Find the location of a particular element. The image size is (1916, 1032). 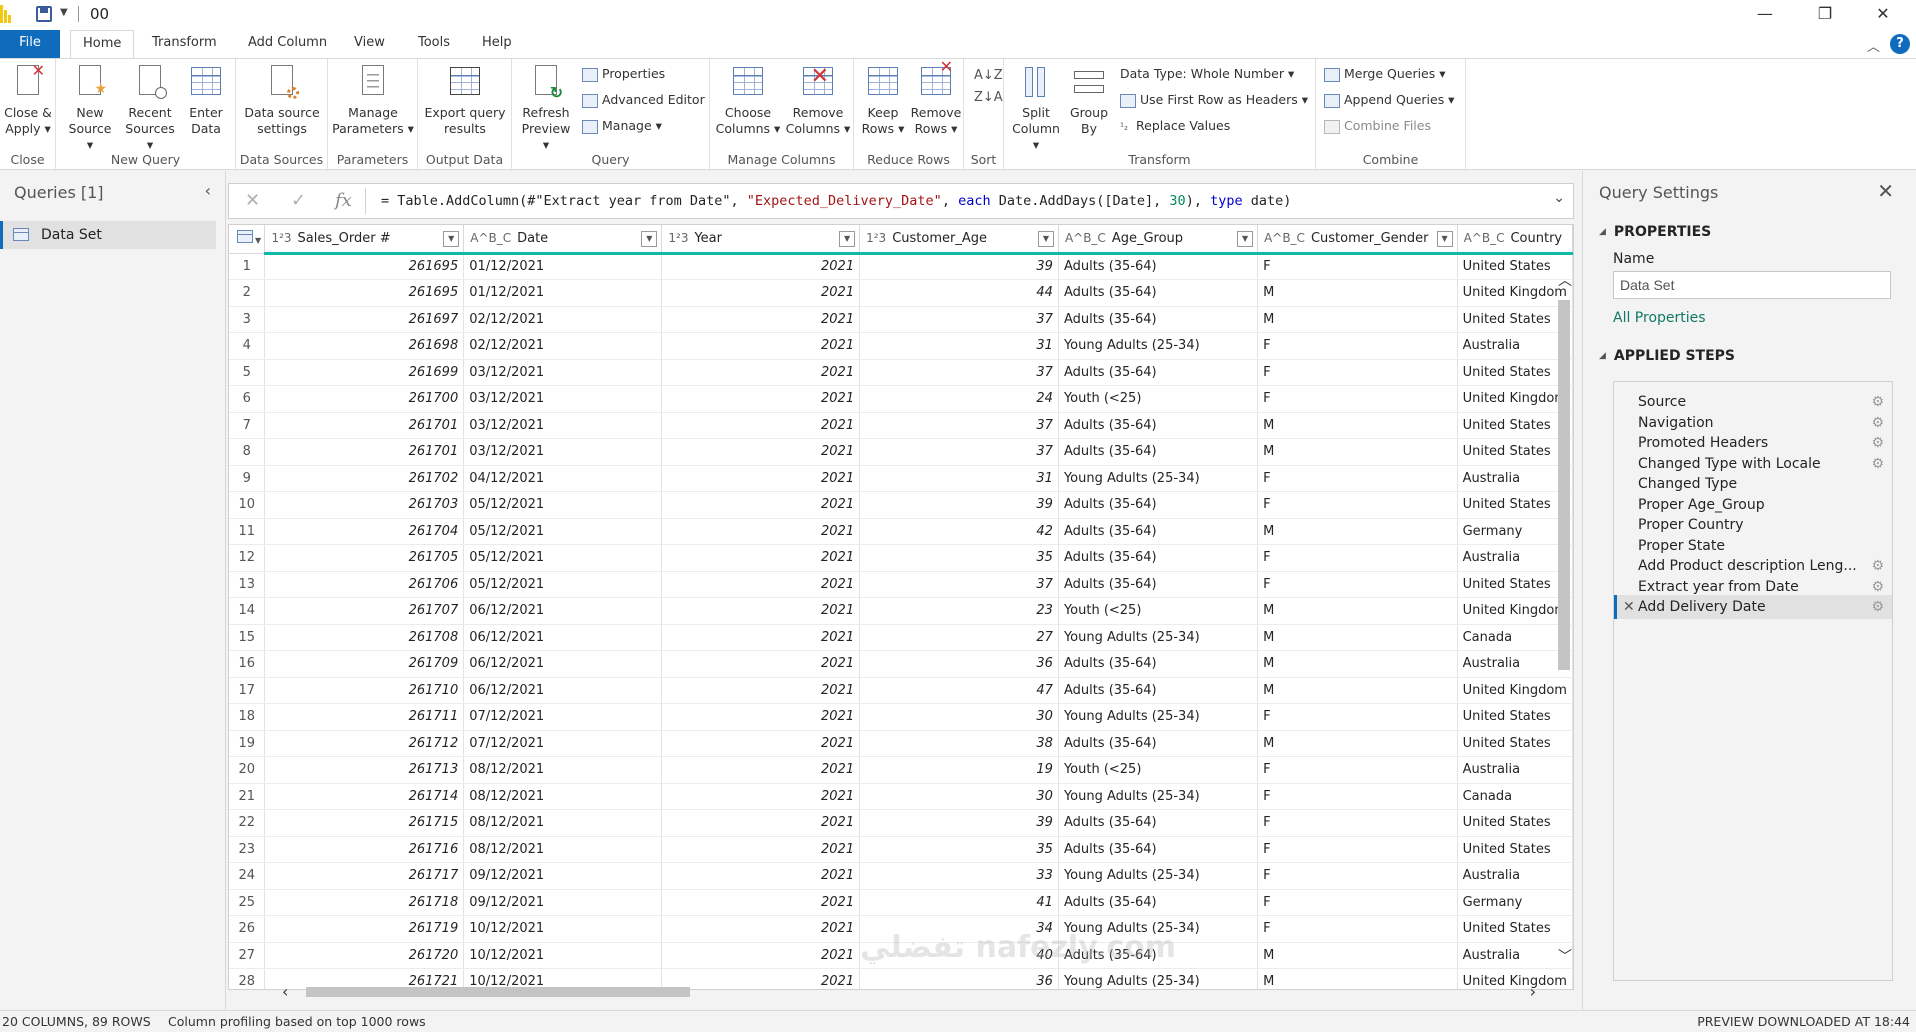

column-profiling-status: Column profiling based on top 1000 rows is located at coordinates (297, 1021).